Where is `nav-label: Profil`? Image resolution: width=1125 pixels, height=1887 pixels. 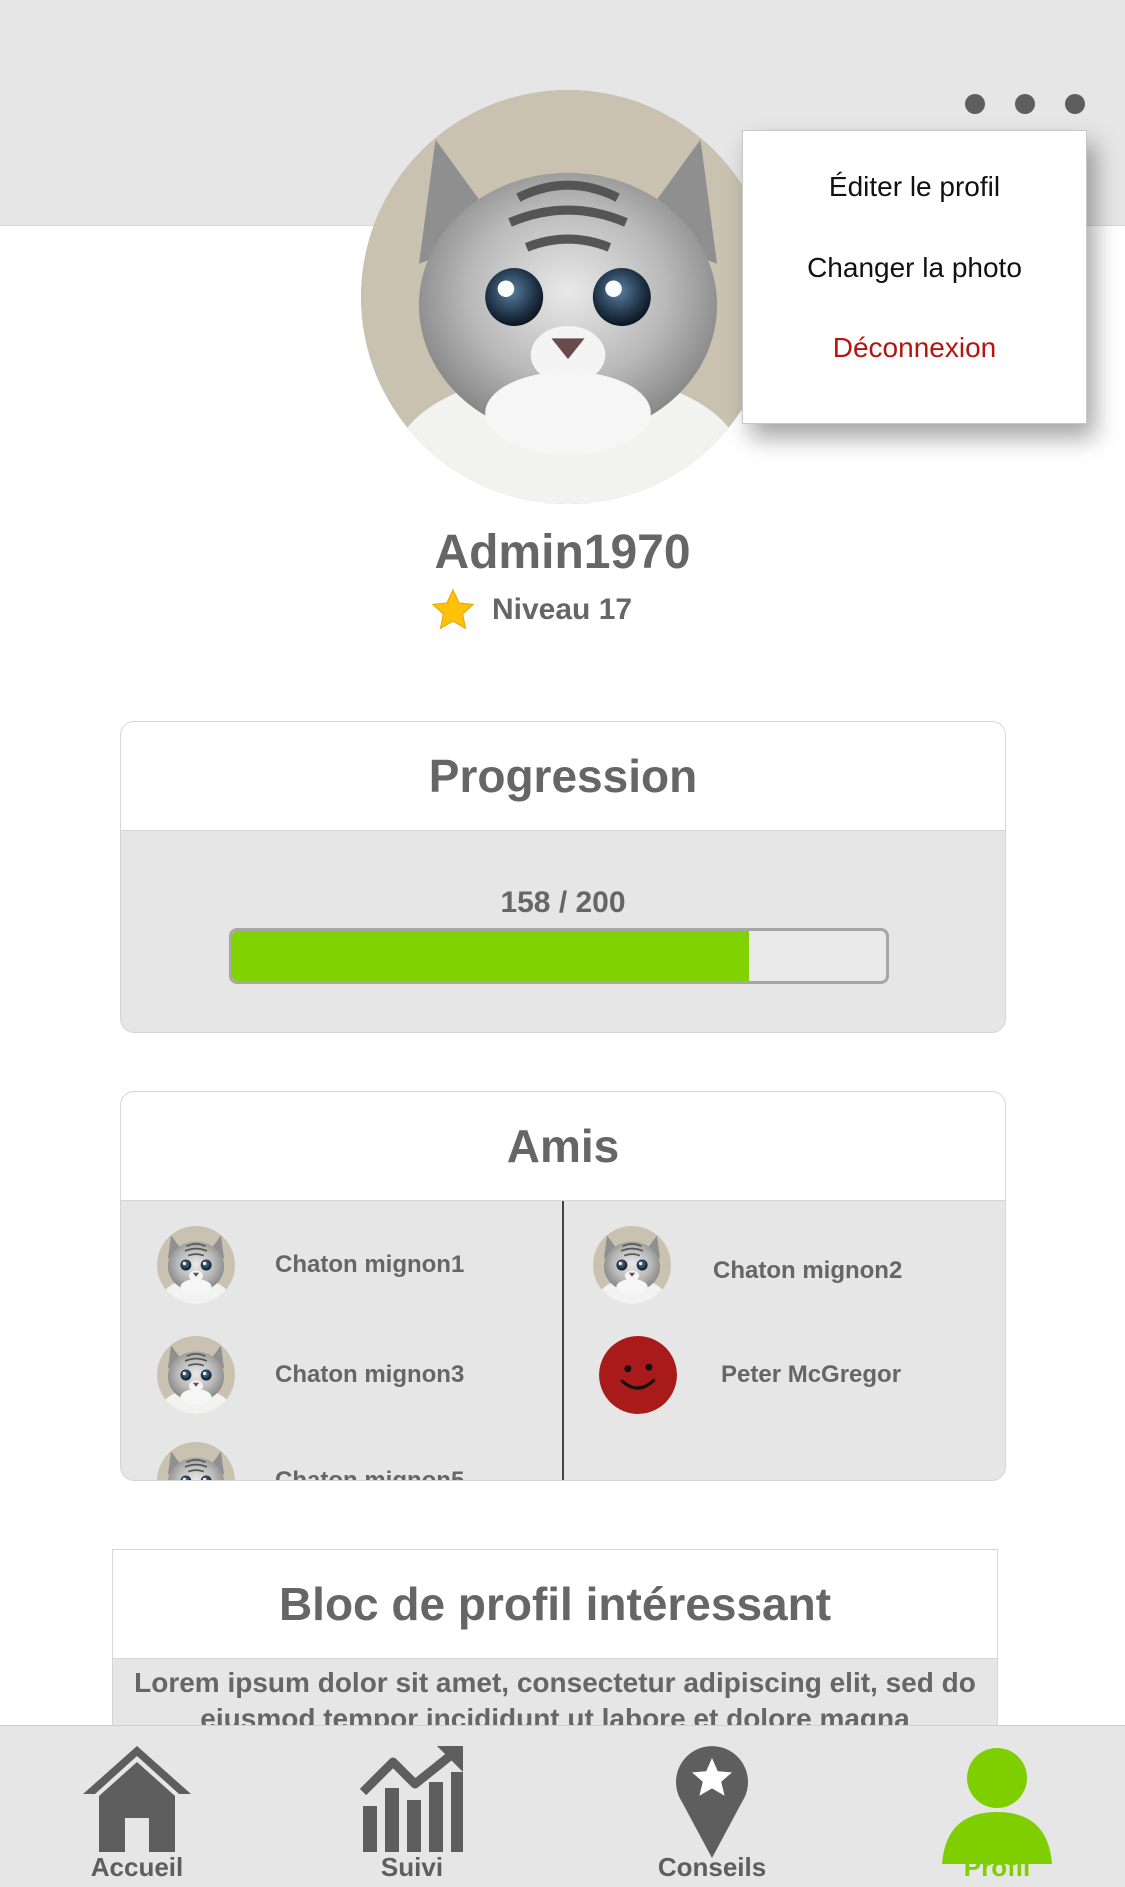 nav-label: Profil is located at coordinates (997, 1867).